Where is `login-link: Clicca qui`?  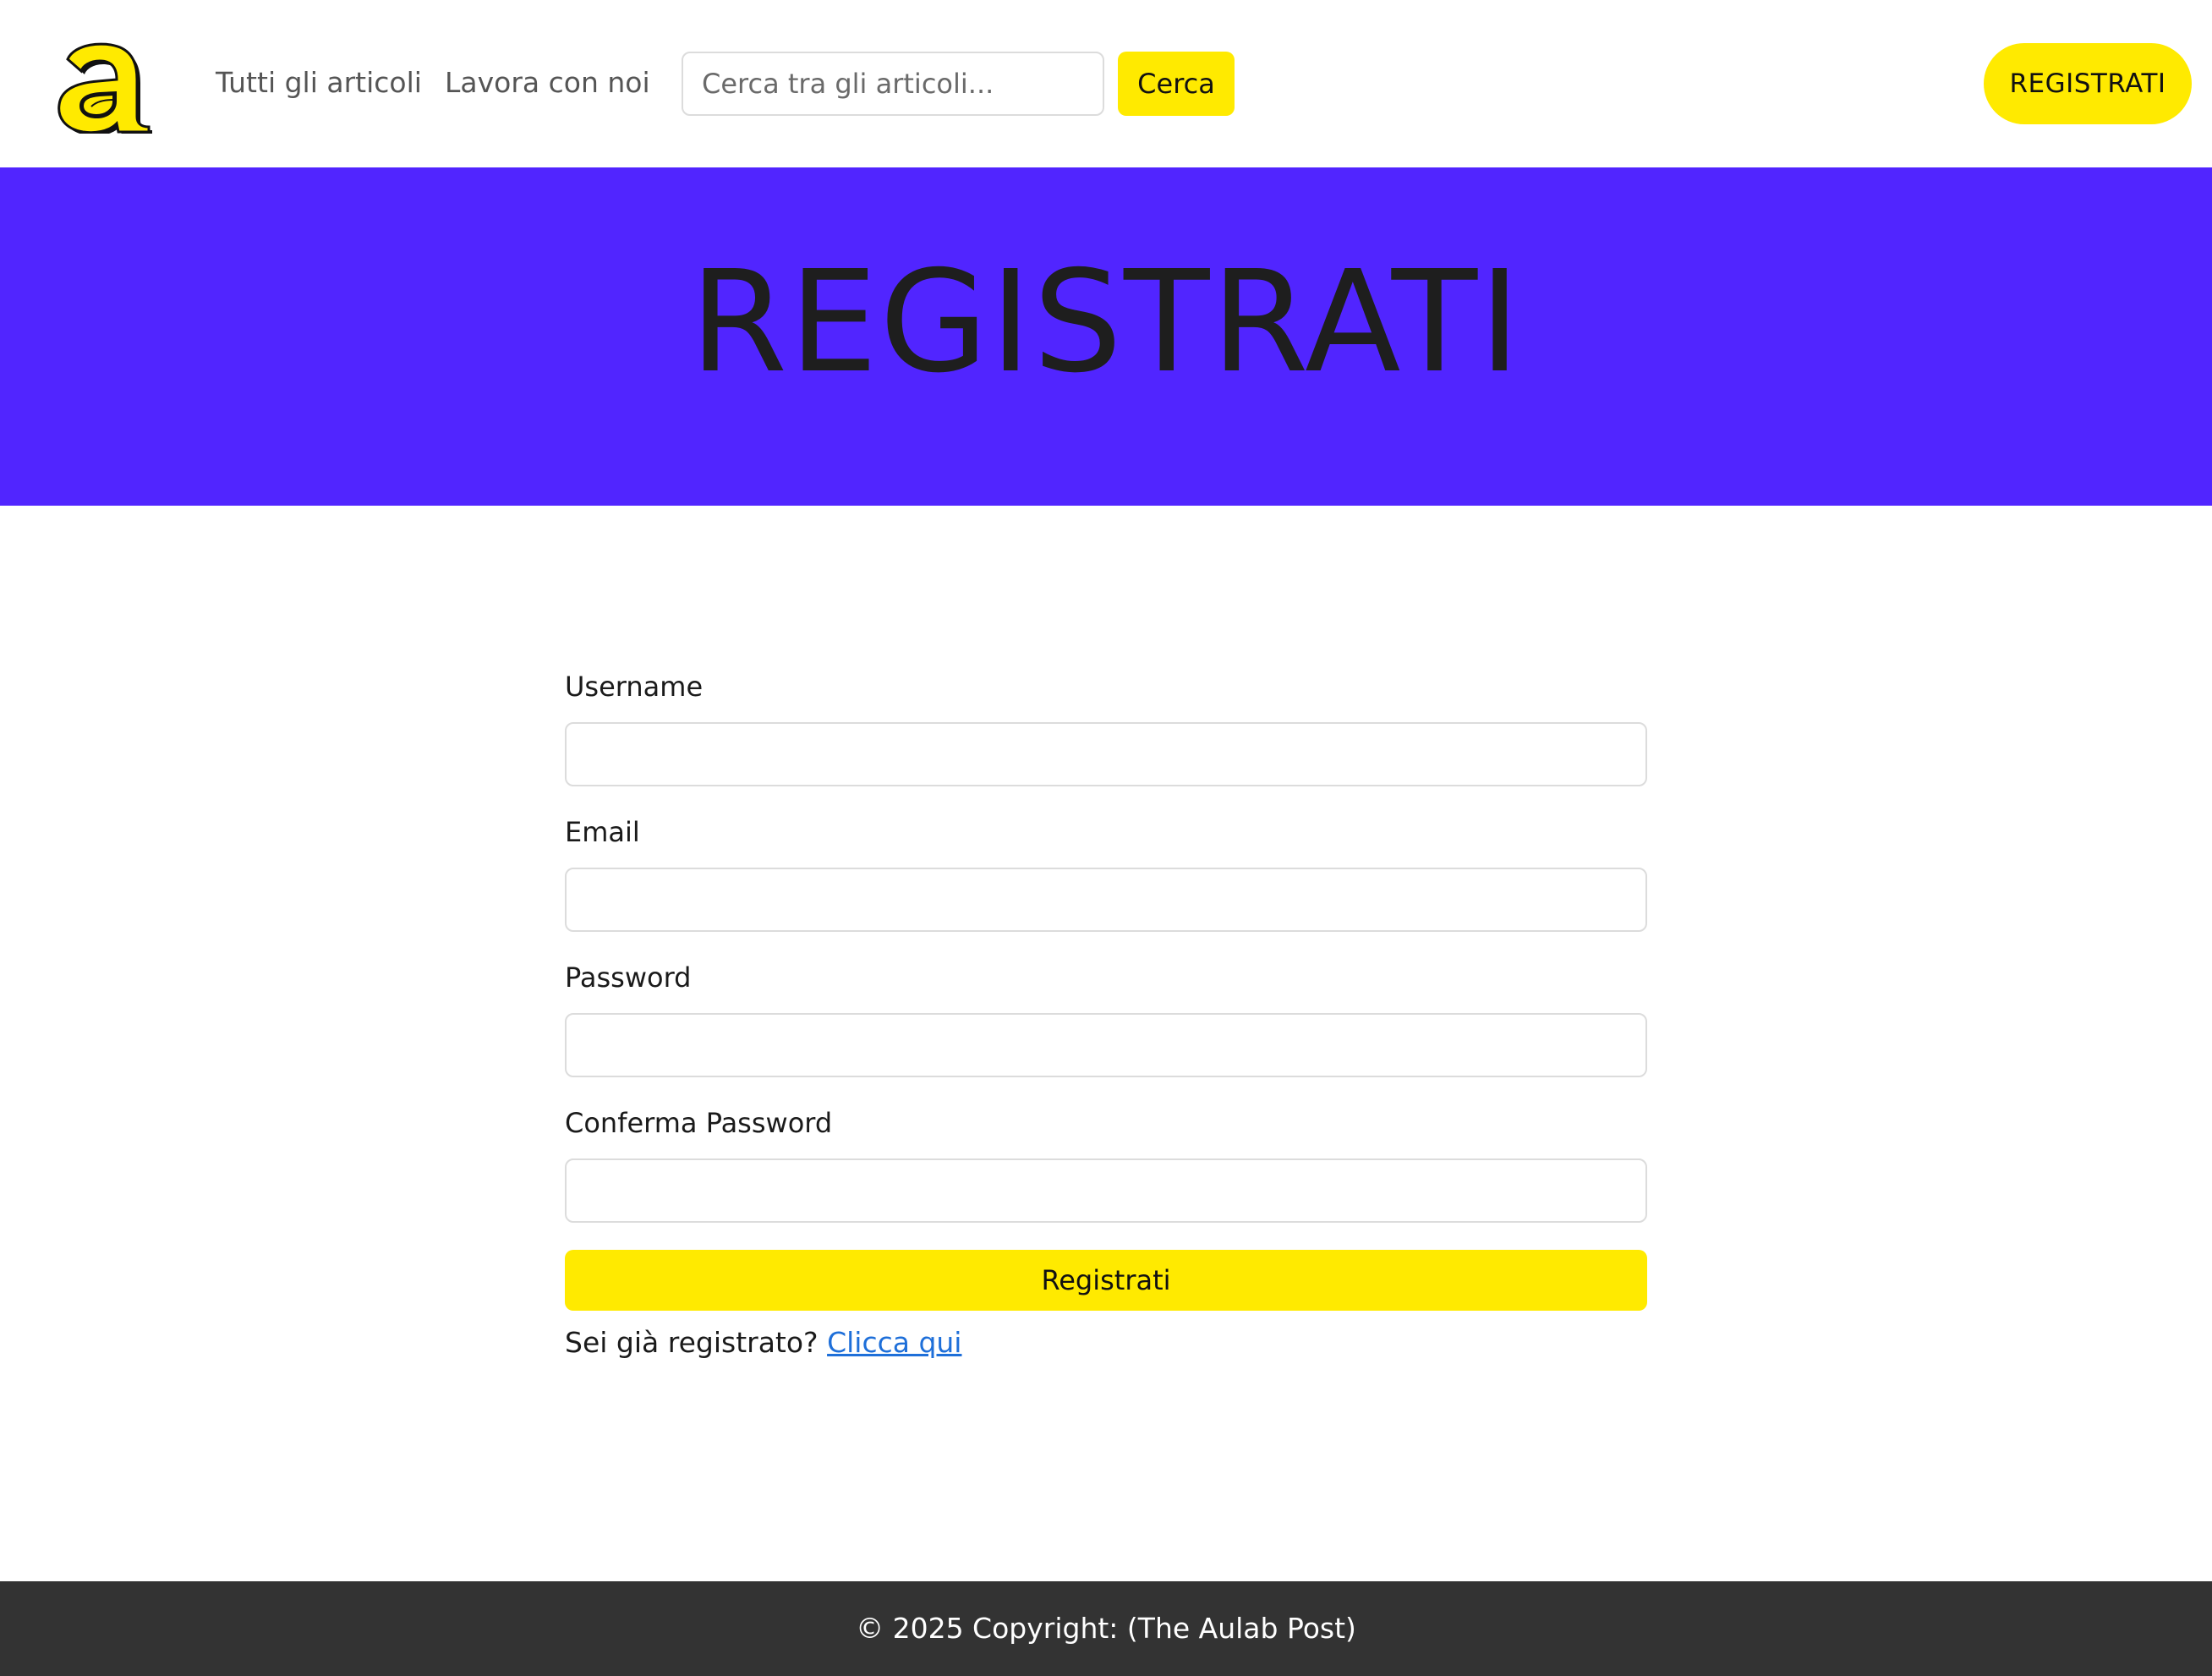 login-link: Clicca qui is located at coordinates (894, 1342).